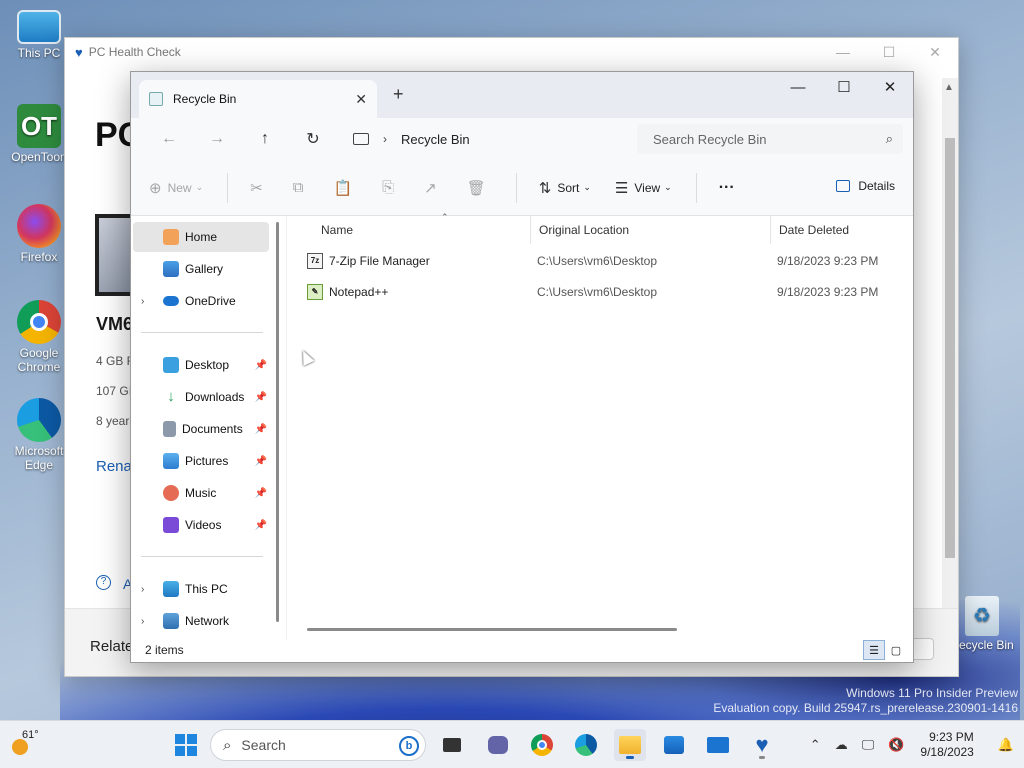  Describe the element at coordinates (171, 525) in the screenshot. I see `video-icon` at that location.